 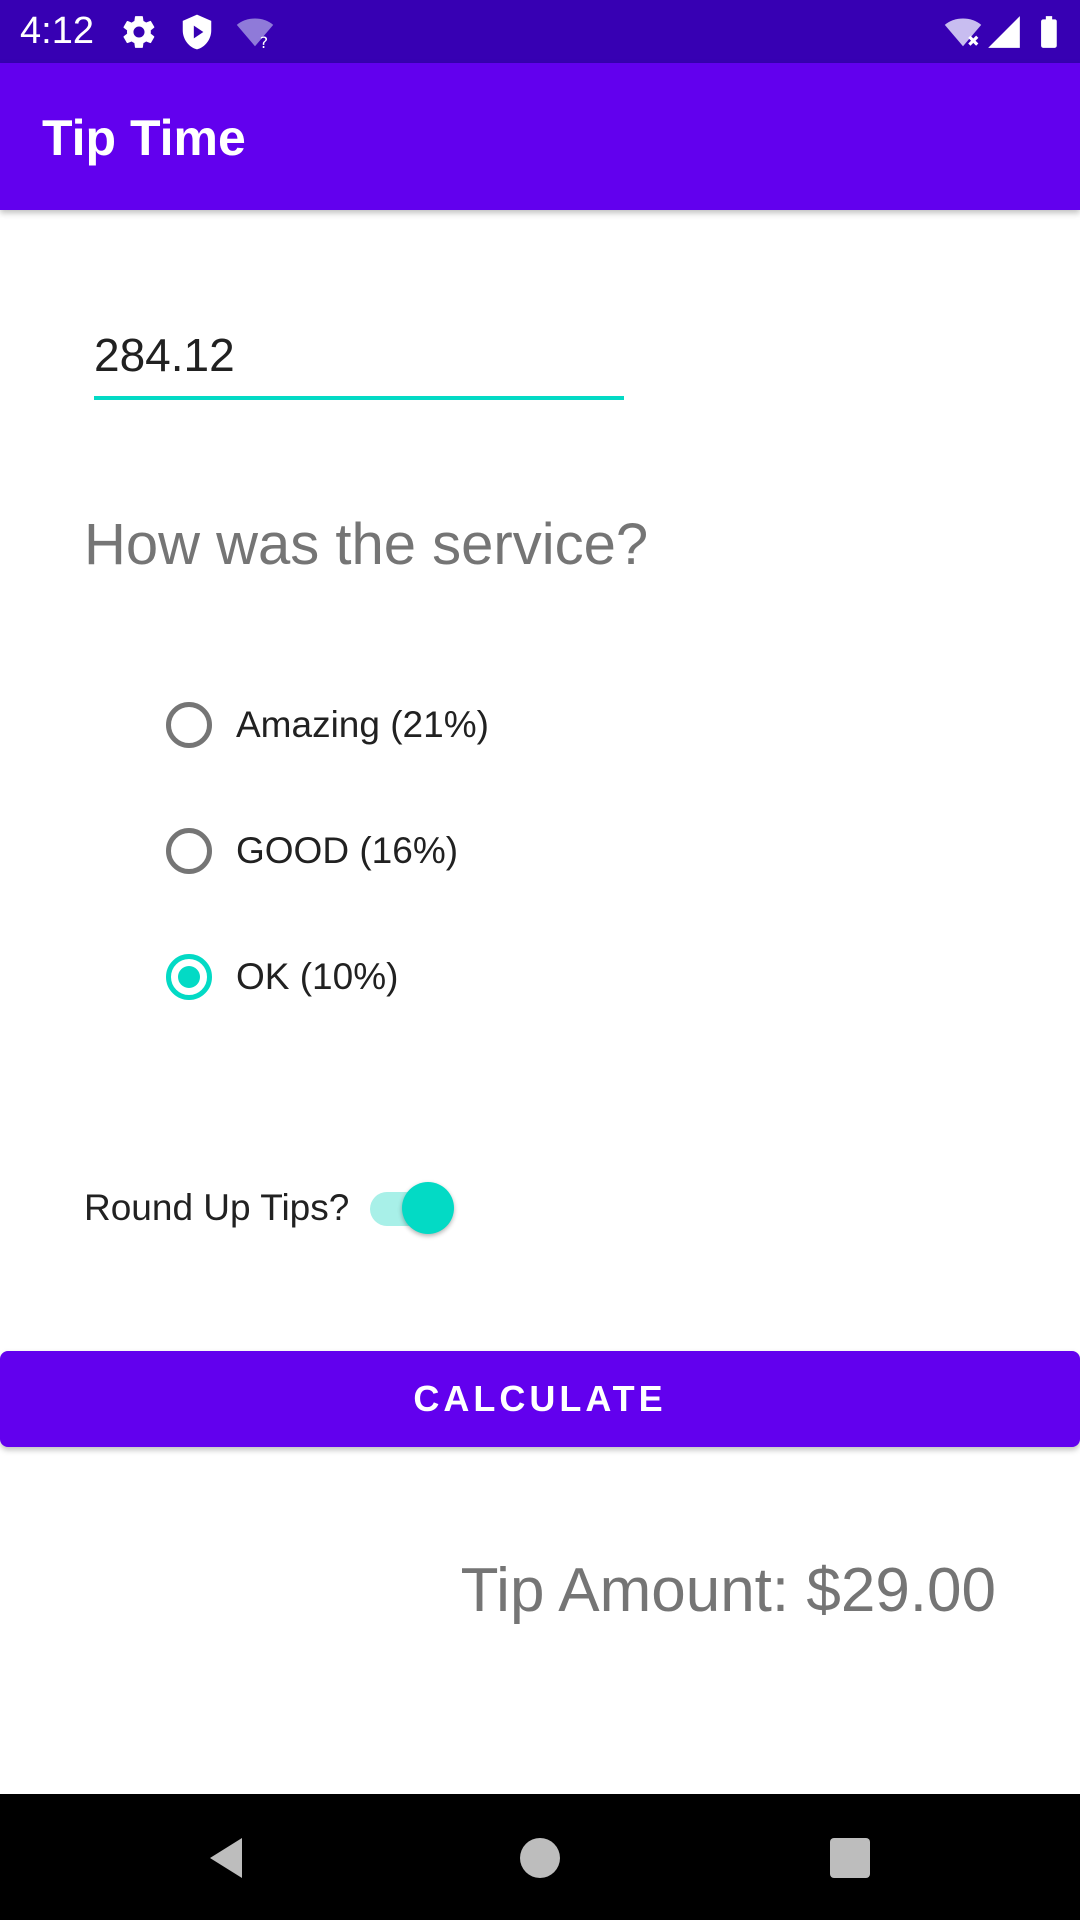 I want to click on tip-option-ok: OK (10%), so click(x=282, y=977).